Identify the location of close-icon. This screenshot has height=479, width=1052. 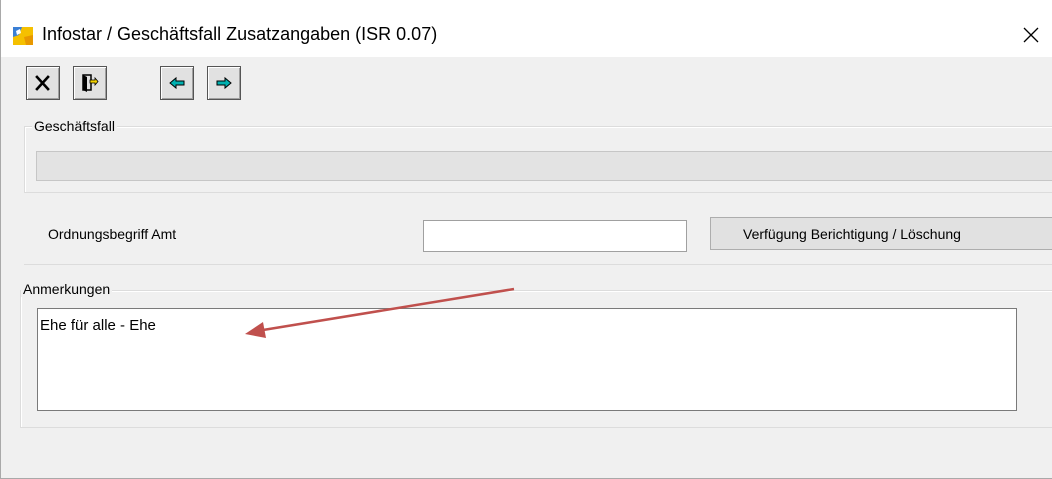
(1031, 35).